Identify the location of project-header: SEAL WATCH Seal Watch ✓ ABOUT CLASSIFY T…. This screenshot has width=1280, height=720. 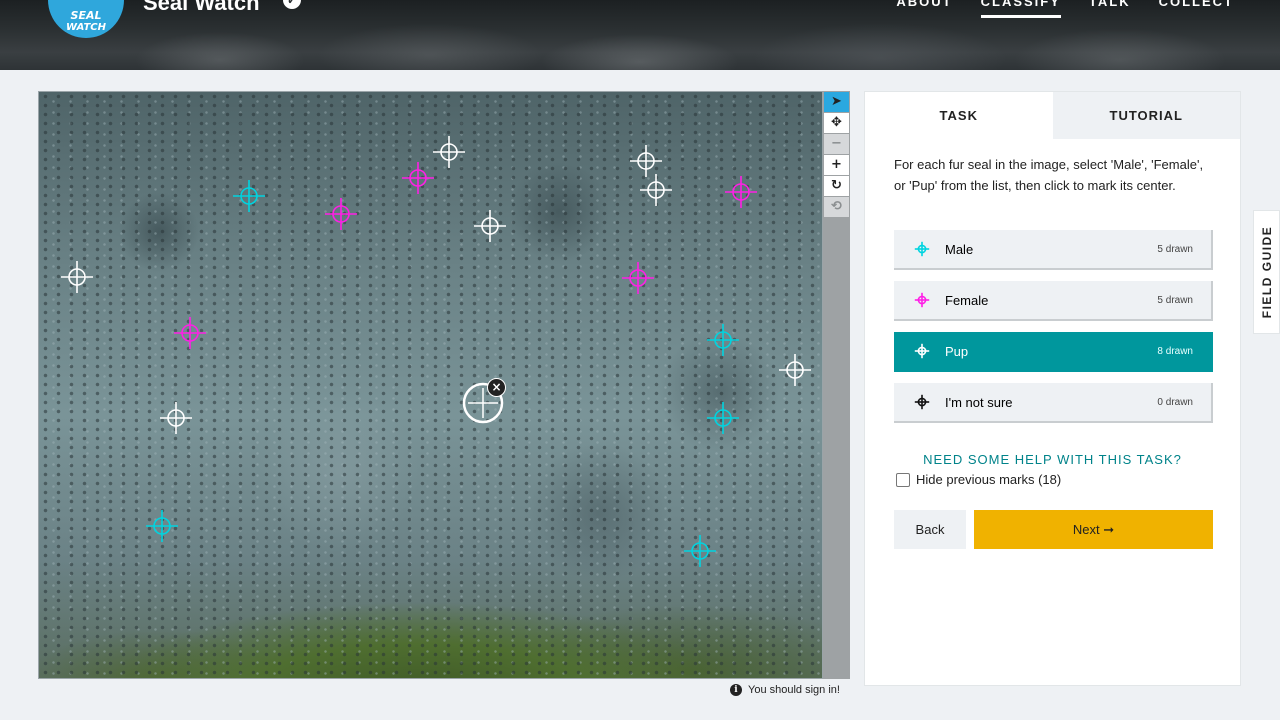
(640, 35).